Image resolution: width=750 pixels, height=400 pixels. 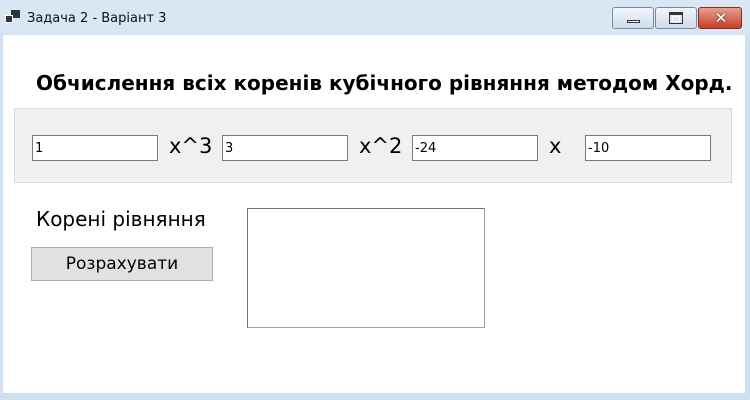 I want to click on term-x3-label: x^3, so click(x=191, y=146).